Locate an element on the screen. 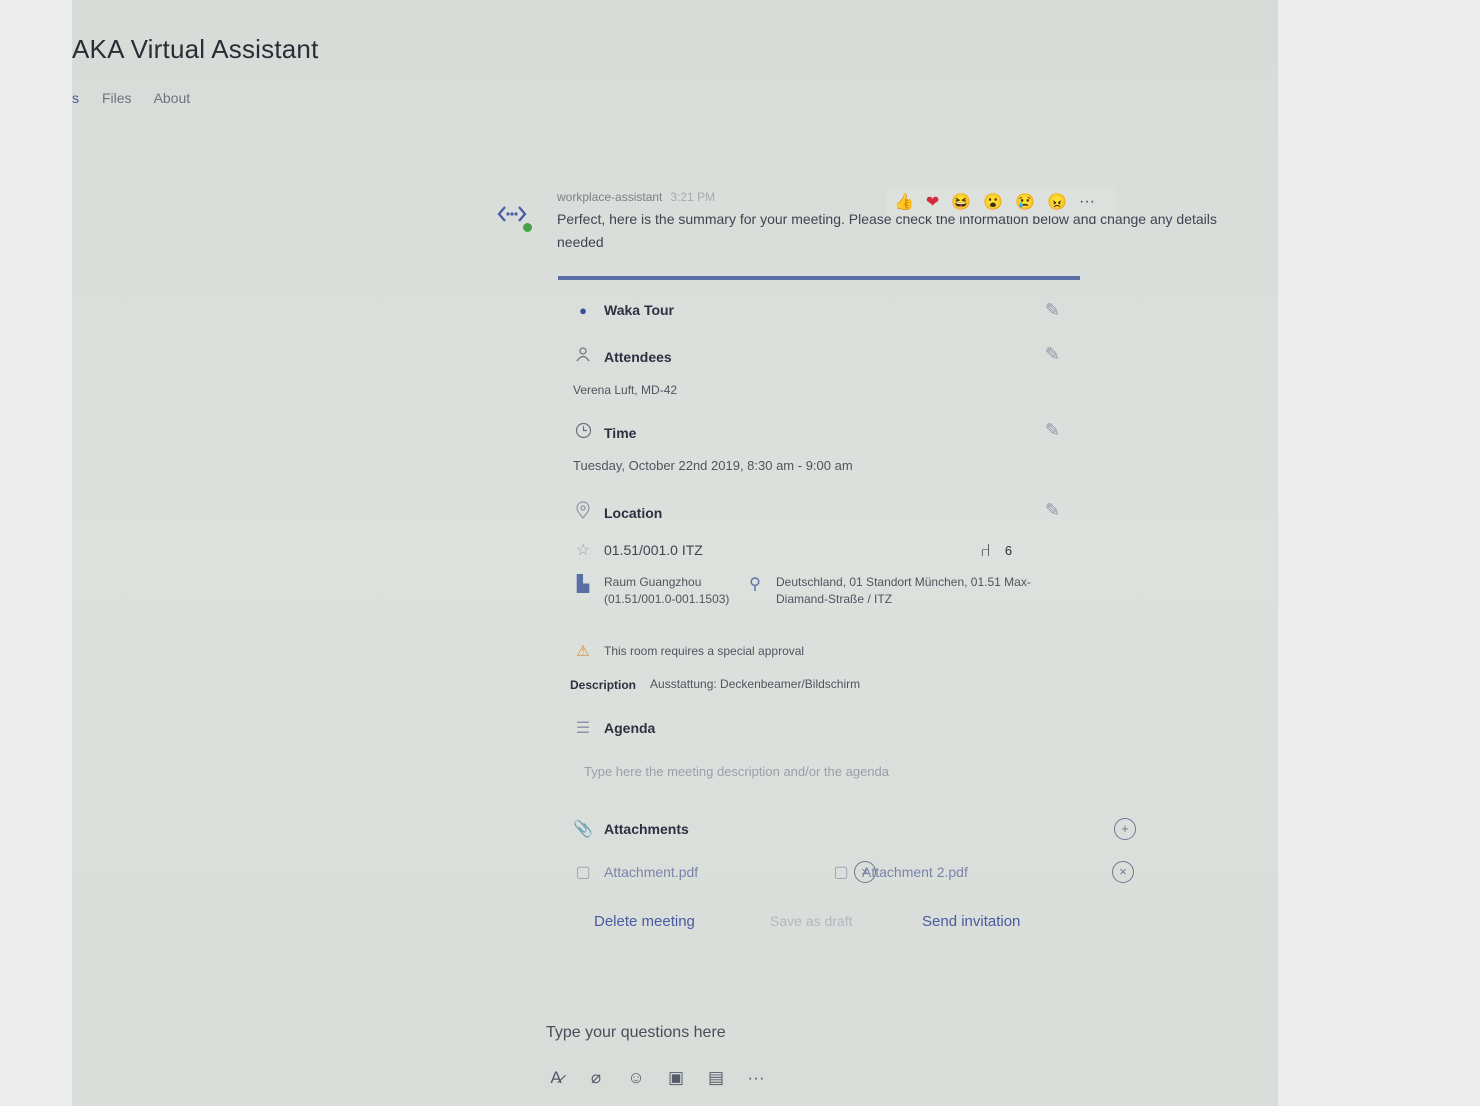  person-icon is located at coordinates (583, 356).